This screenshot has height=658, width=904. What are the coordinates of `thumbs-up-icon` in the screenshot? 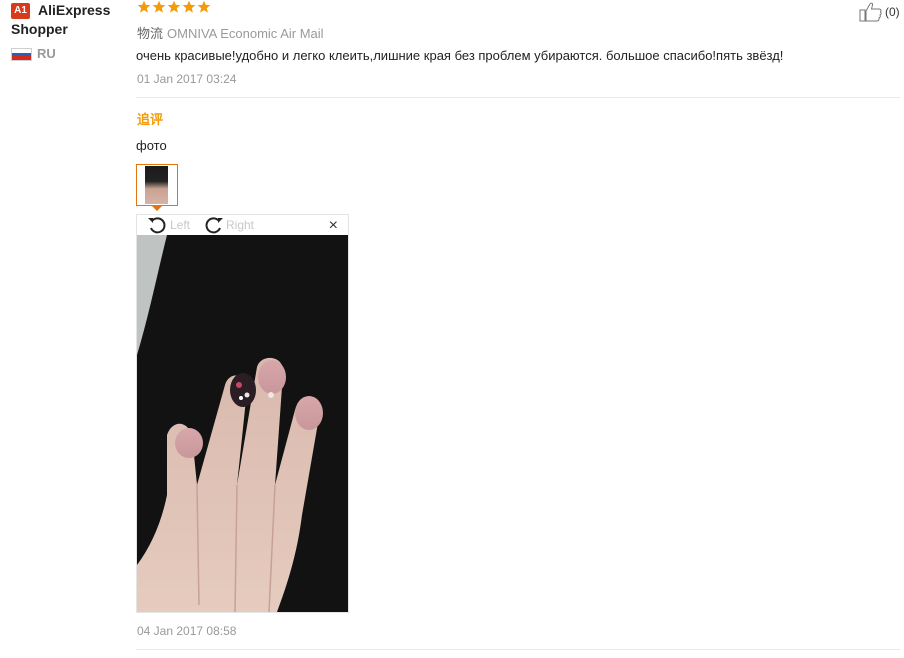 It's located at (870, 12).